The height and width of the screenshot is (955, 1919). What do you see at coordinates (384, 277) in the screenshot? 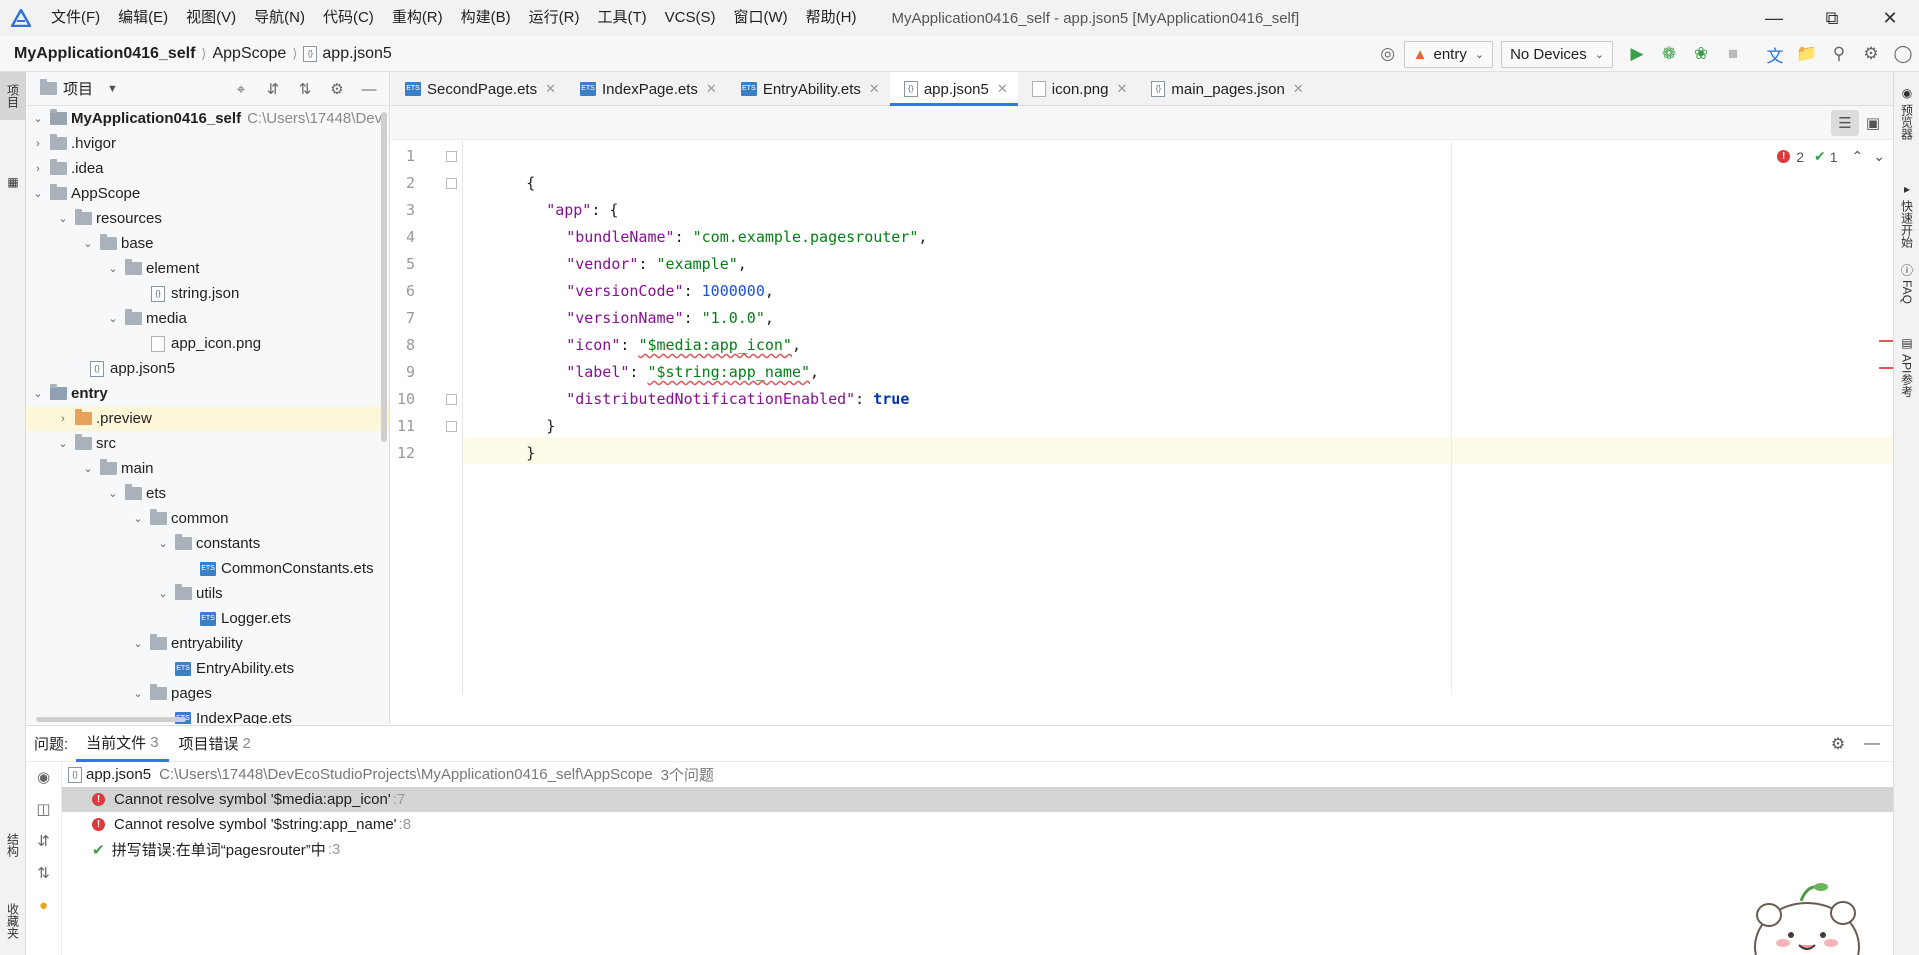
I see `tree-vertical-scrollbar` at bounding box center [384, 277].